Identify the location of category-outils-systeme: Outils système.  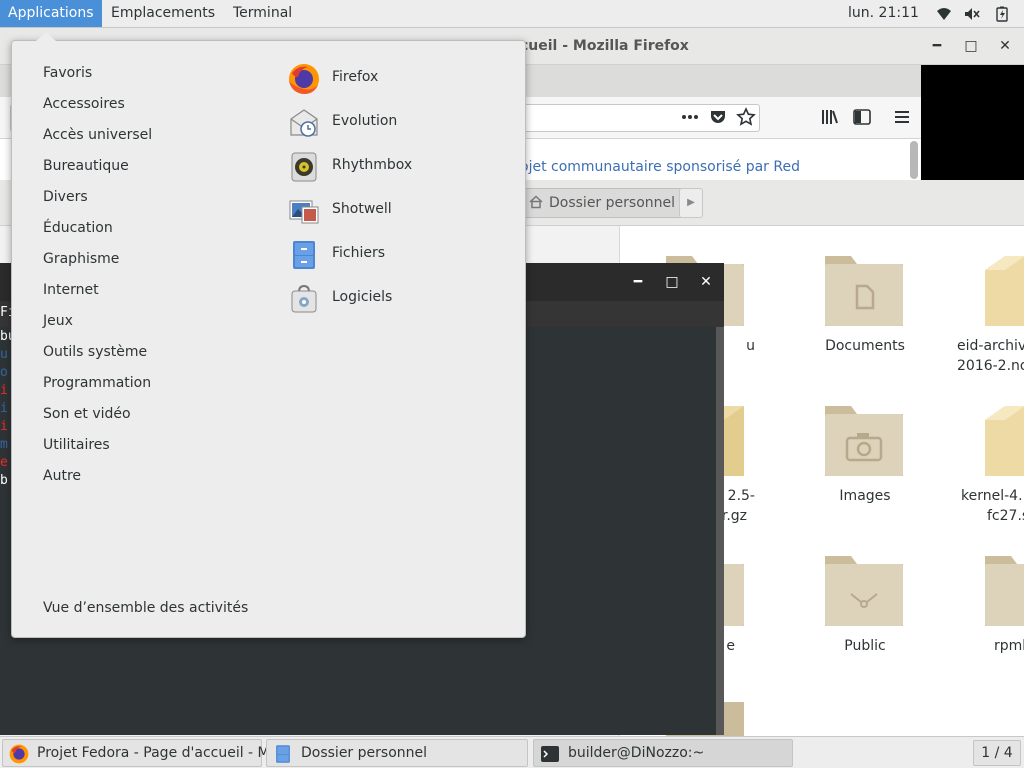
(95, 352).